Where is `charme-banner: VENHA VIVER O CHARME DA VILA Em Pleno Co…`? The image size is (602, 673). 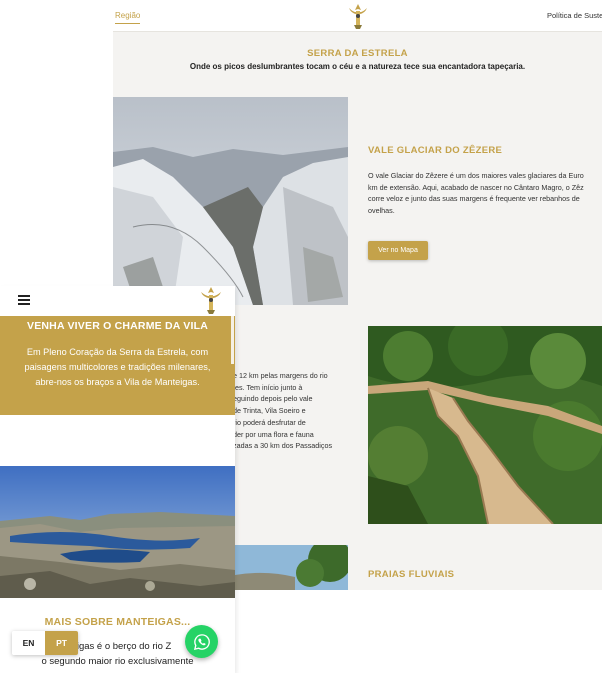 charme-banner: VENHA VIVER O CHARME DA VILA Em Pleno Co… is located at coordinates (117, 365).